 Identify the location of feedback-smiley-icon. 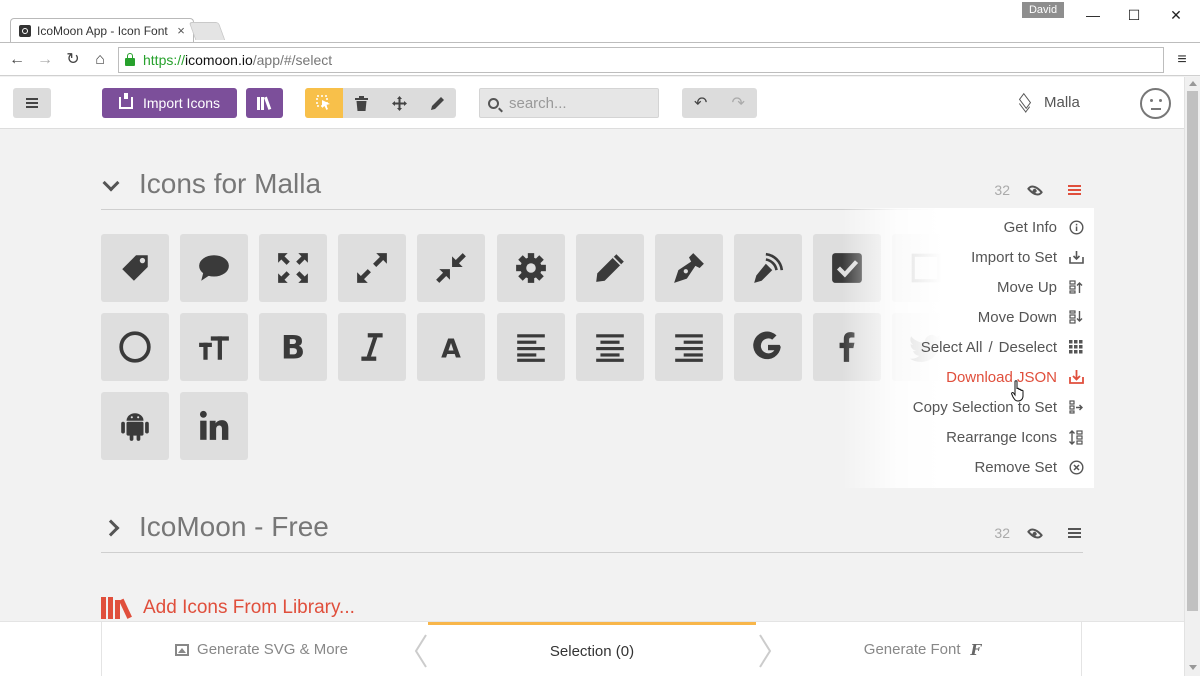
(1155, 103).